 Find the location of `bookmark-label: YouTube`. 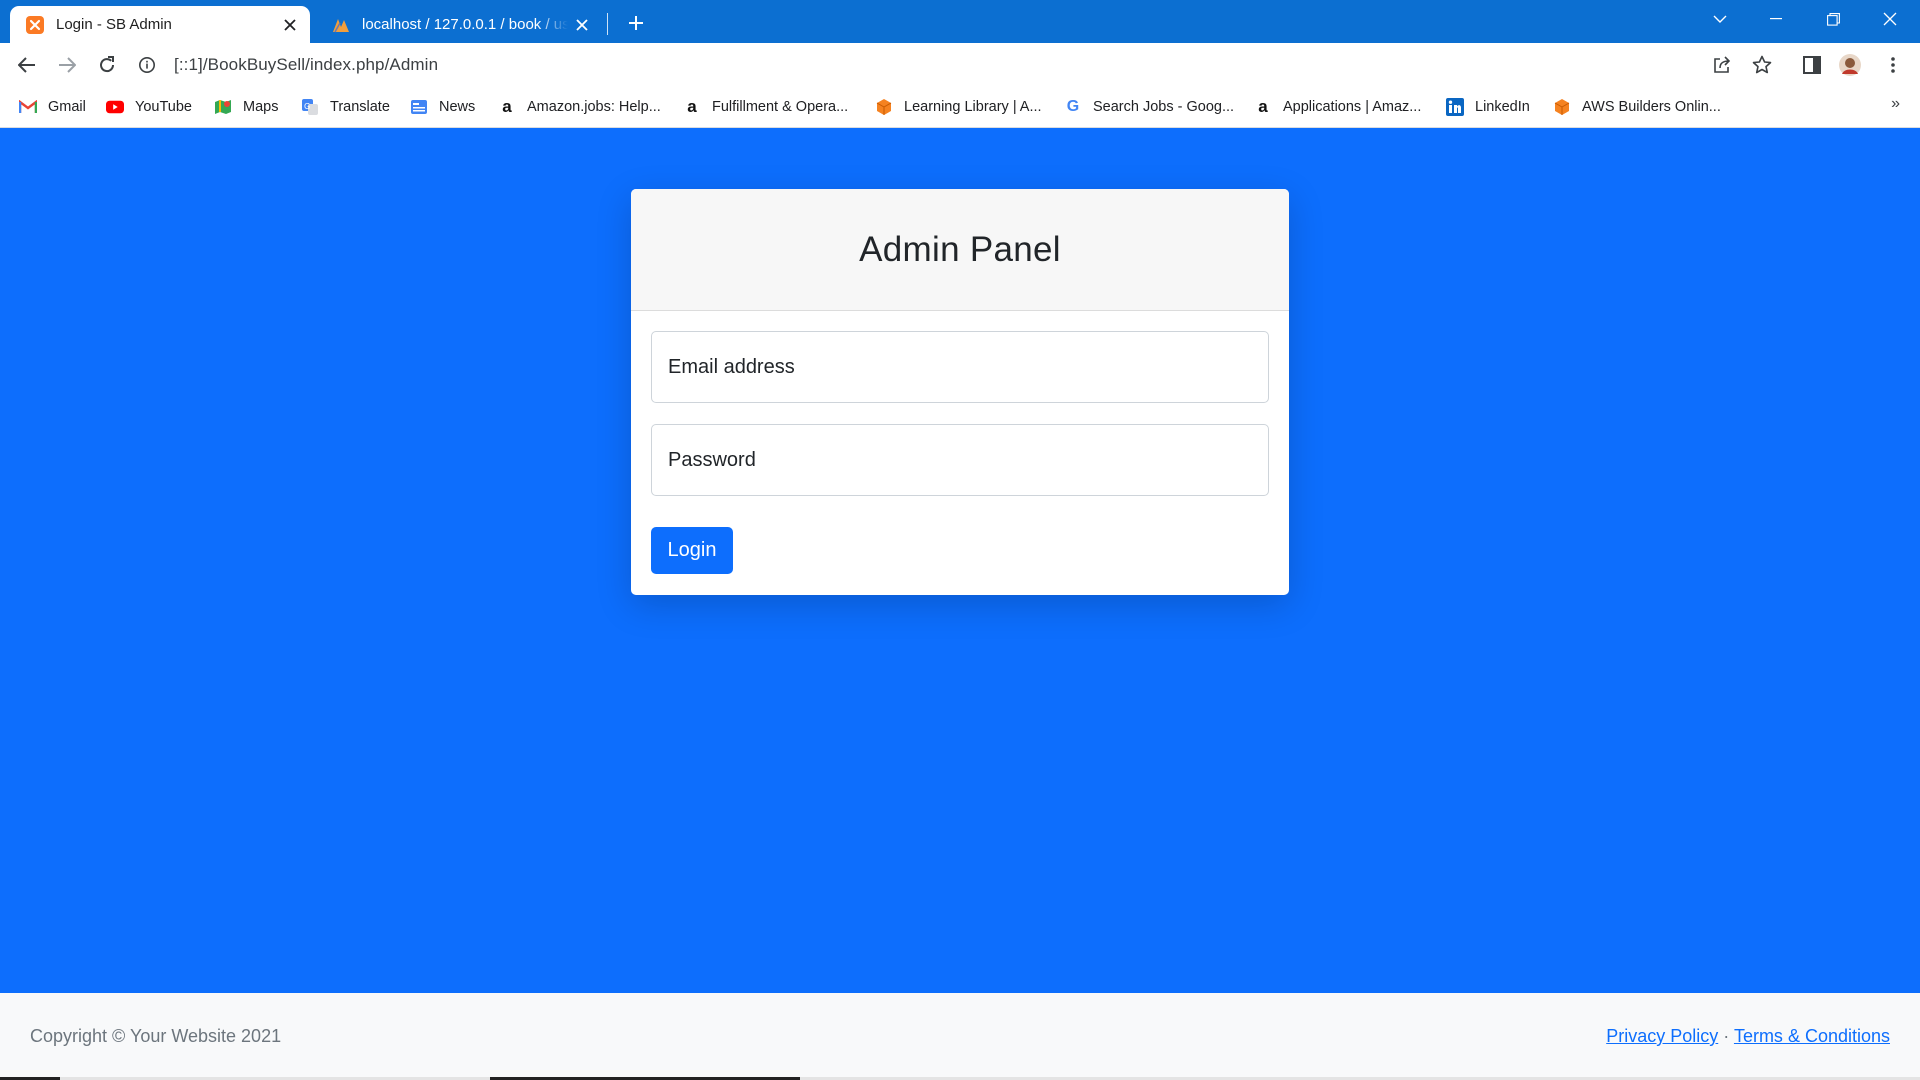

bookmark-label: YouTube is located at coordinates (163, 107).